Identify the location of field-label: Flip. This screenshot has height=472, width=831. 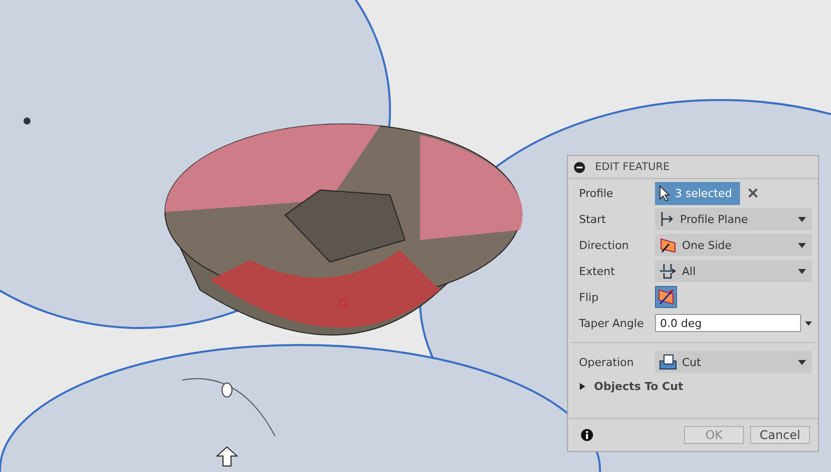
(589, 297).